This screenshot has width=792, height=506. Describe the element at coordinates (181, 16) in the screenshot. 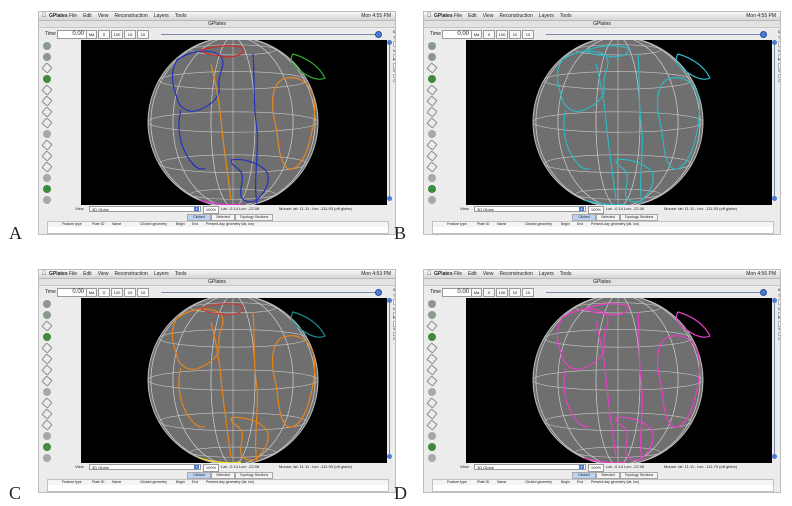

I see `menu-item: Tools` at that location.